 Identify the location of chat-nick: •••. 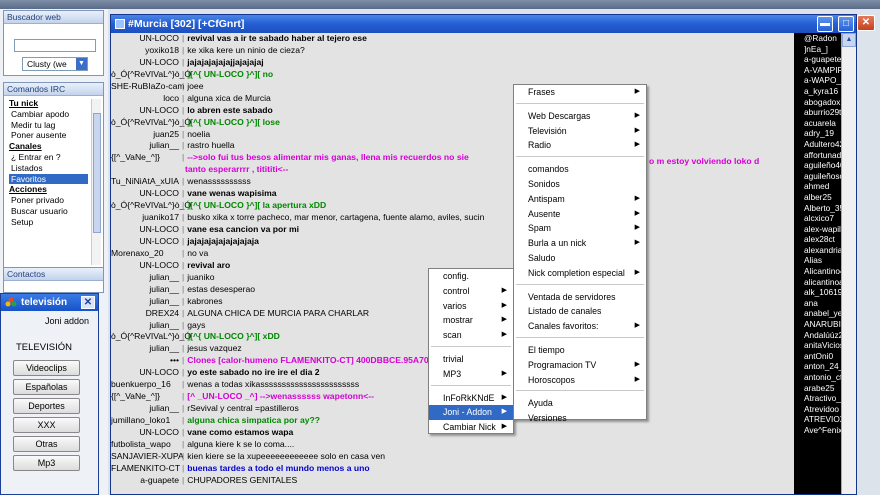
(145, 361).